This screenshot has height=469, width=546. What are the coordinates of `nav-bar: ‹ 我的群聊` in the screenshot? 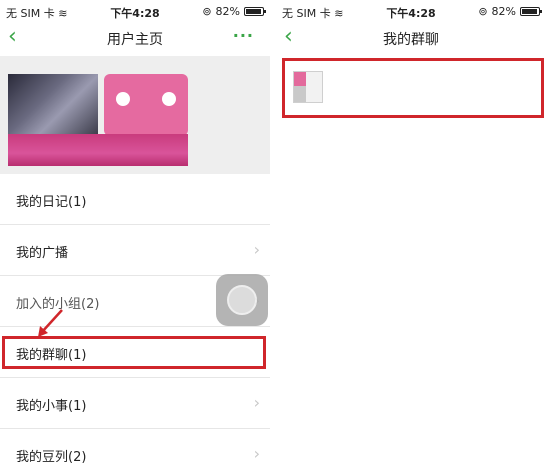 It's located at (411, 39).